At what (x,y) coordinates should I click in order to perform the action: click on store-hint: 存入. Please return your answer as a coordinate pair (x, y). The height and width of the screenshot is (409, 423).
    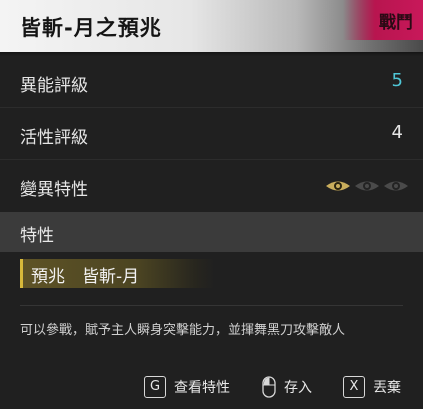
    Looking at the image, I should click on (287, 387).